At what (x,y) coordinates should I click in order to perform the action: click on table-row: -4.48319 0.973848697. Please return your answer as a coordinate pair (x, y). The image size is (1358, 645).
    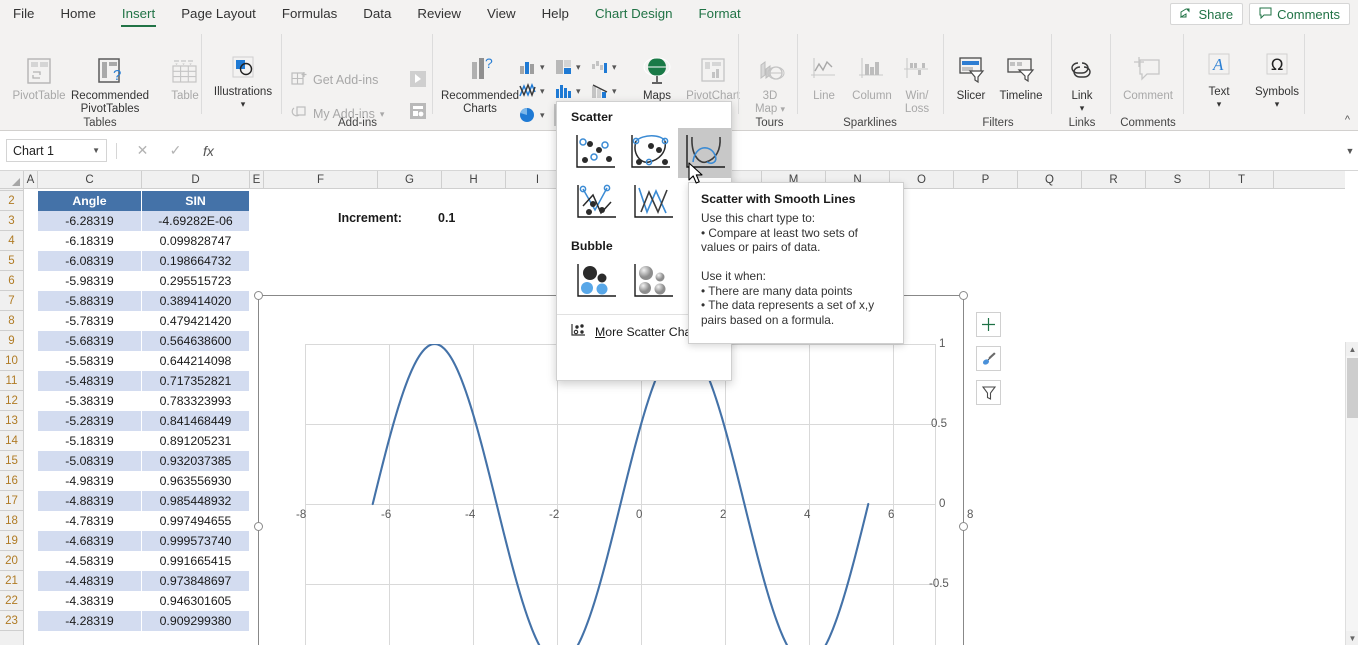
    Looking at the image, I should click on (144, 581).